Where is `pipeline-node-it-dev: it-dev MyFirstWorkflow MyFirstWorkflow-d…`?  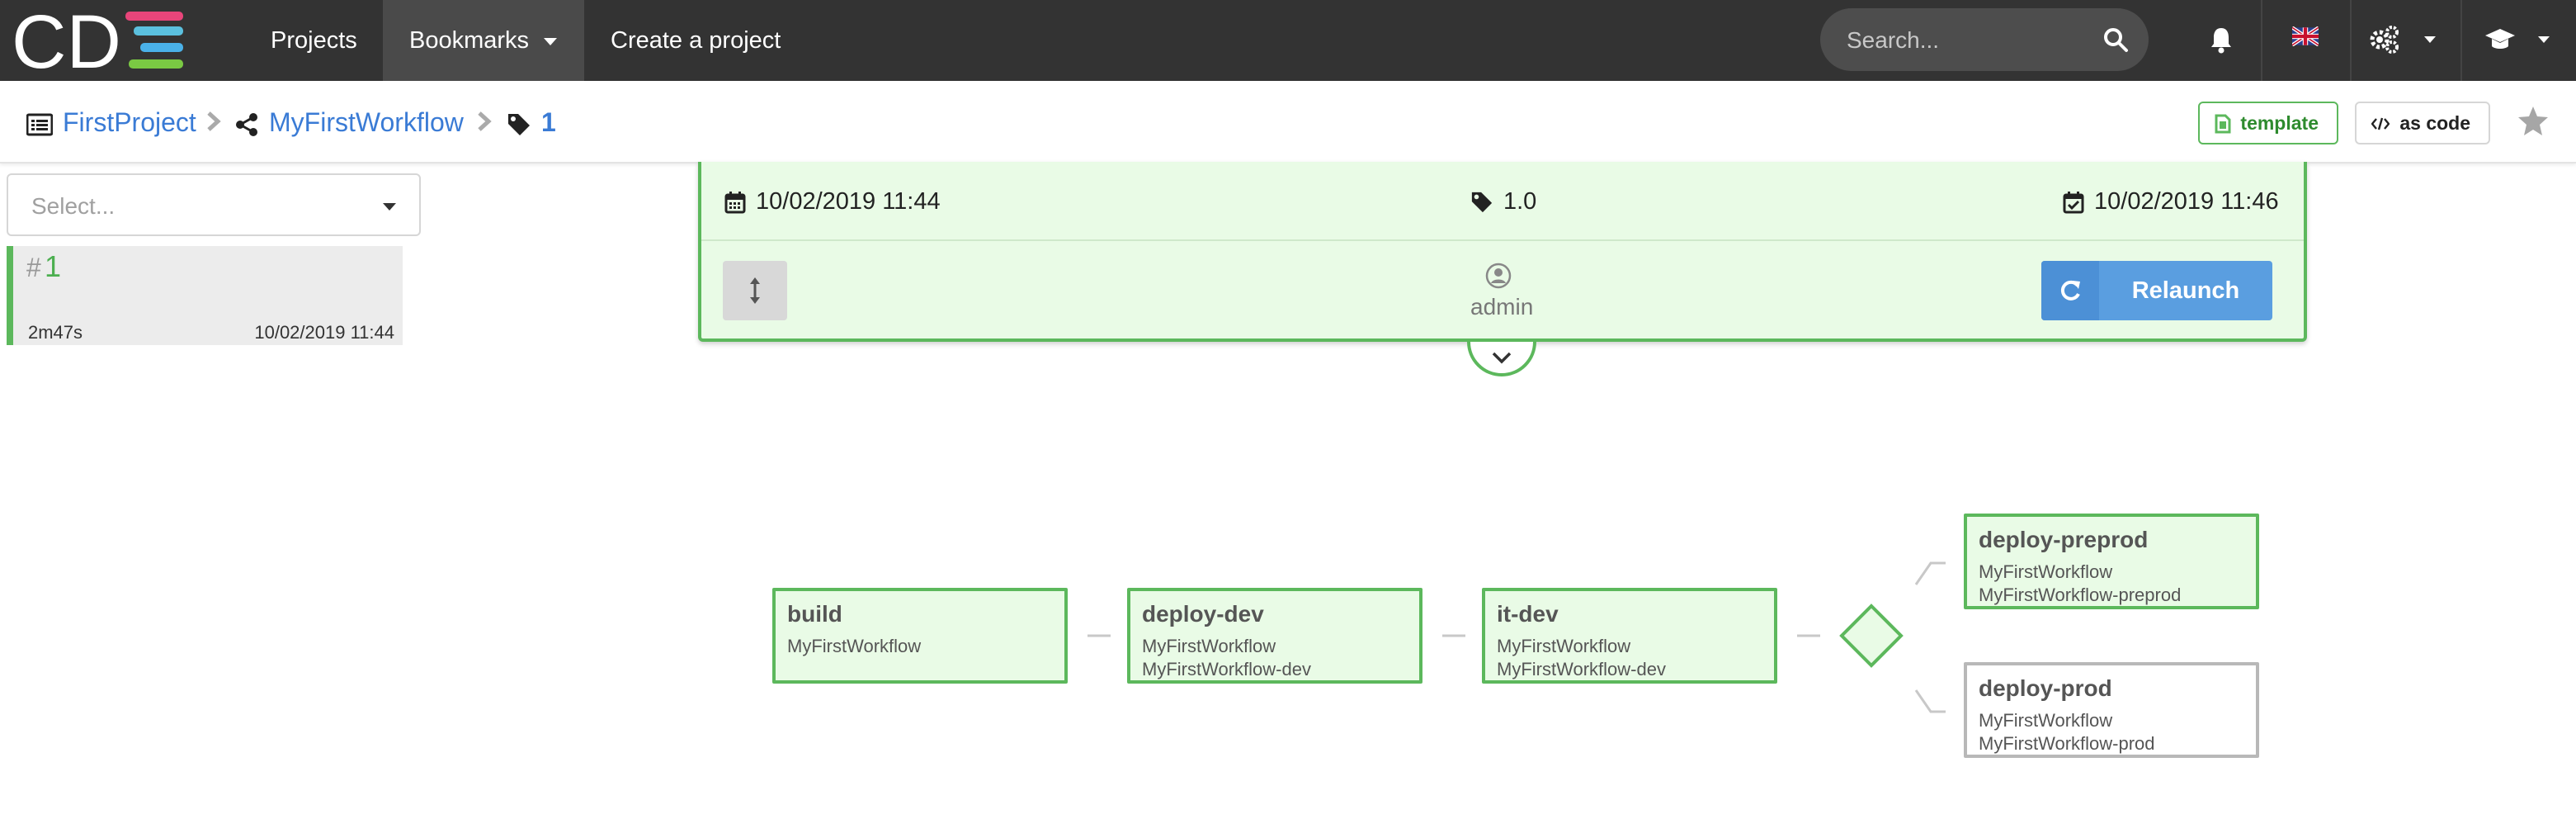 pipeline-node-it-dev: it-dev MyFirstWorkflow MyFirstWorkflow-d… is located at coordinates (1629, 636).